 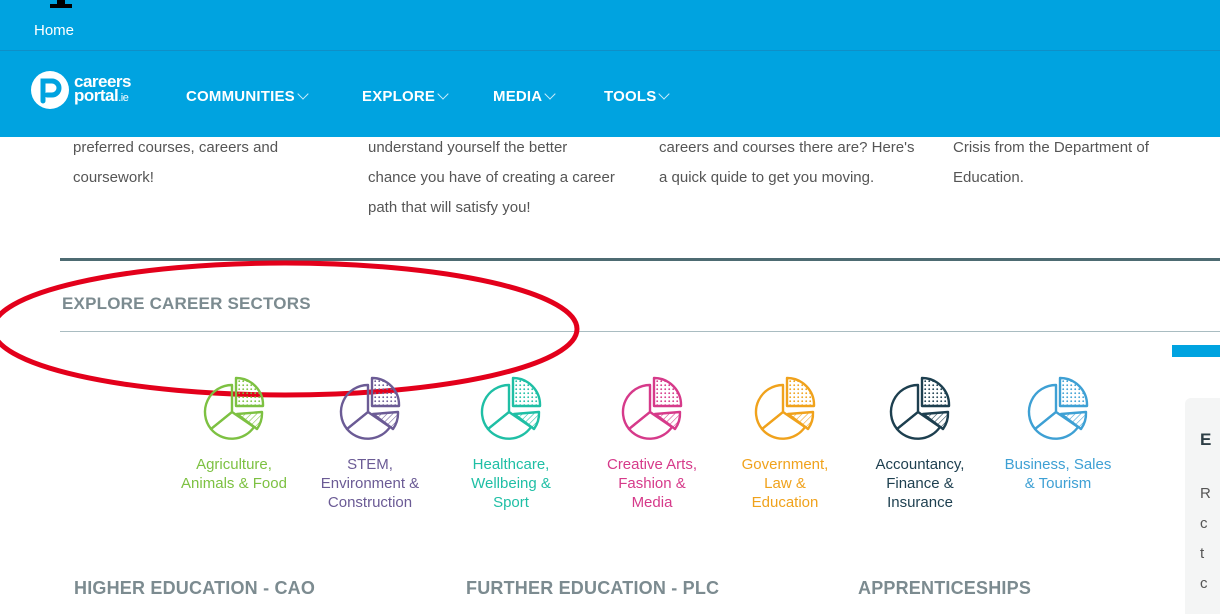 I want to click on sector-stem-environment-construction: STEM, Environment & Construction, so click(x=370, y=442).